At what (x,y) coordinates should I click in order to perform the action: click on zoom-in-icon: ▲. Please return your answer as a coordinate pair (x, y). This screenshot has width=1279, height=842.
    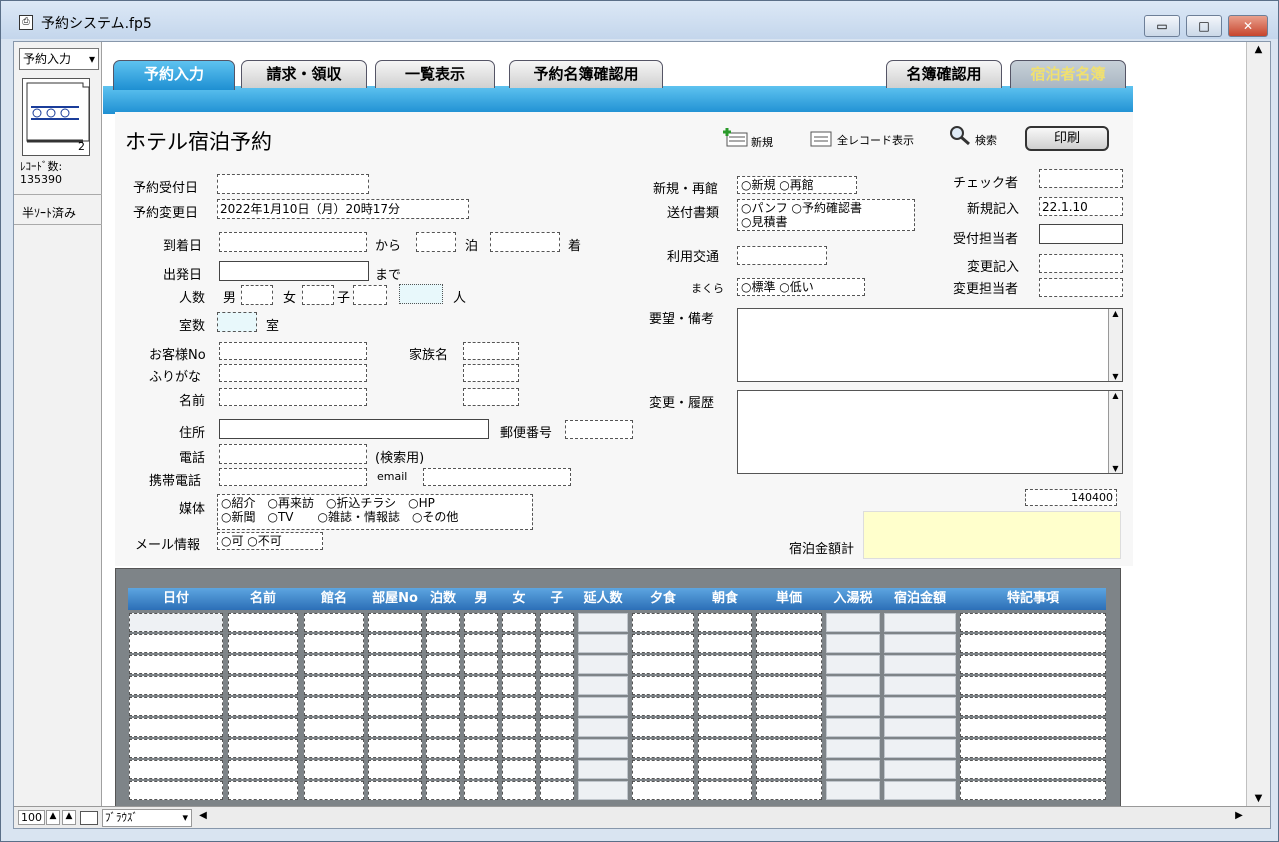
    Looking at the image, I should click on (69, 817).